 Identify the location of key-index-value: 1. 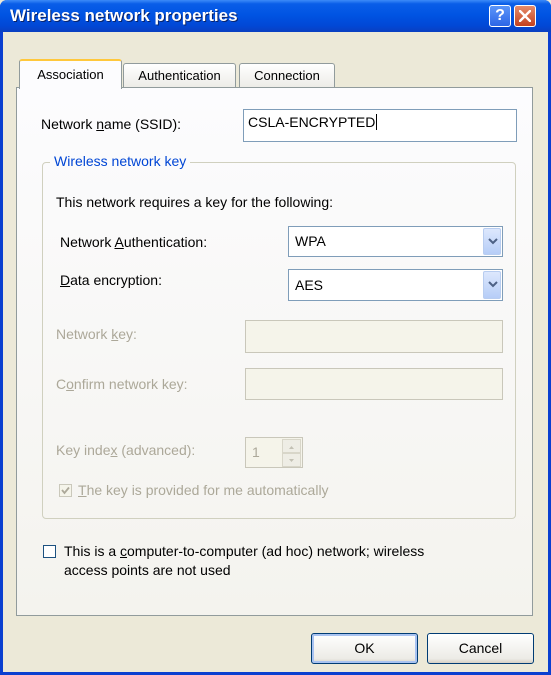
(256, 452).